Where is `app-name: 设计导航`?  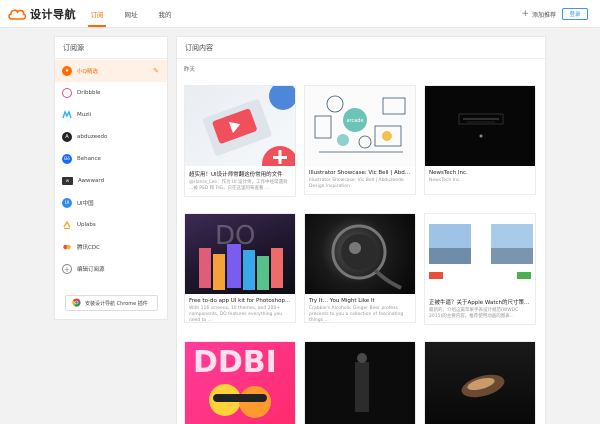 app-name: 设计导航 is located at coordinates (53, 14).